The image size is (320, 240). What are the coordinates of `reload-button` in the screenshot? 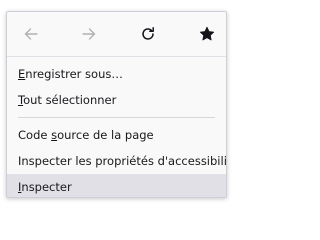 It's located at (148, 34).